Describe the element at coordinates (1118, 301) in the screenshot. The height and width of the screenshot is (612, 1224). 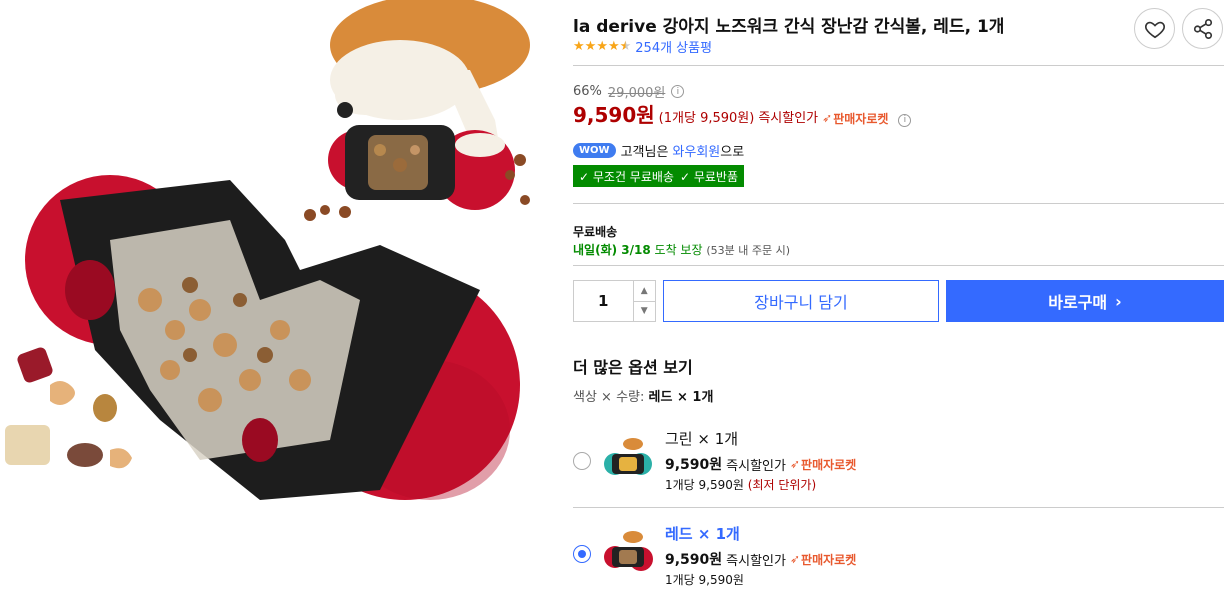
I see `chevron-right-icon: ›` at that location.